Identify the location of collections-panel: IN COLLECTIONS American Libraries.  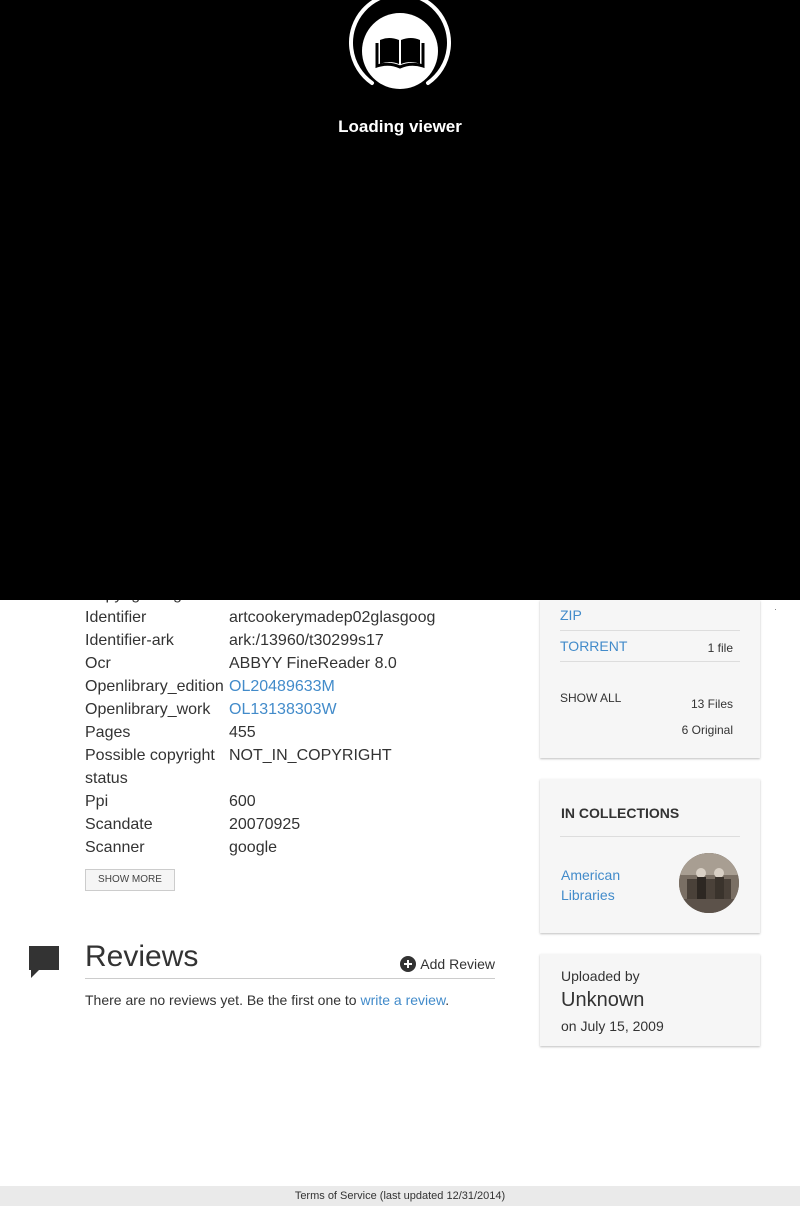
(650, 856).